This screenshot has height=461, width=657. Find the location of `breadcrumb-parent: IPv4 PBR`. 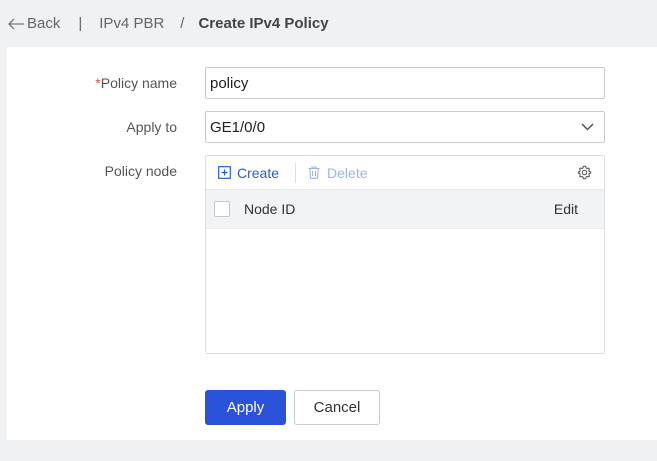

breadcrumb-parent: IPv4 PBR is located at coordinates (131, 23).